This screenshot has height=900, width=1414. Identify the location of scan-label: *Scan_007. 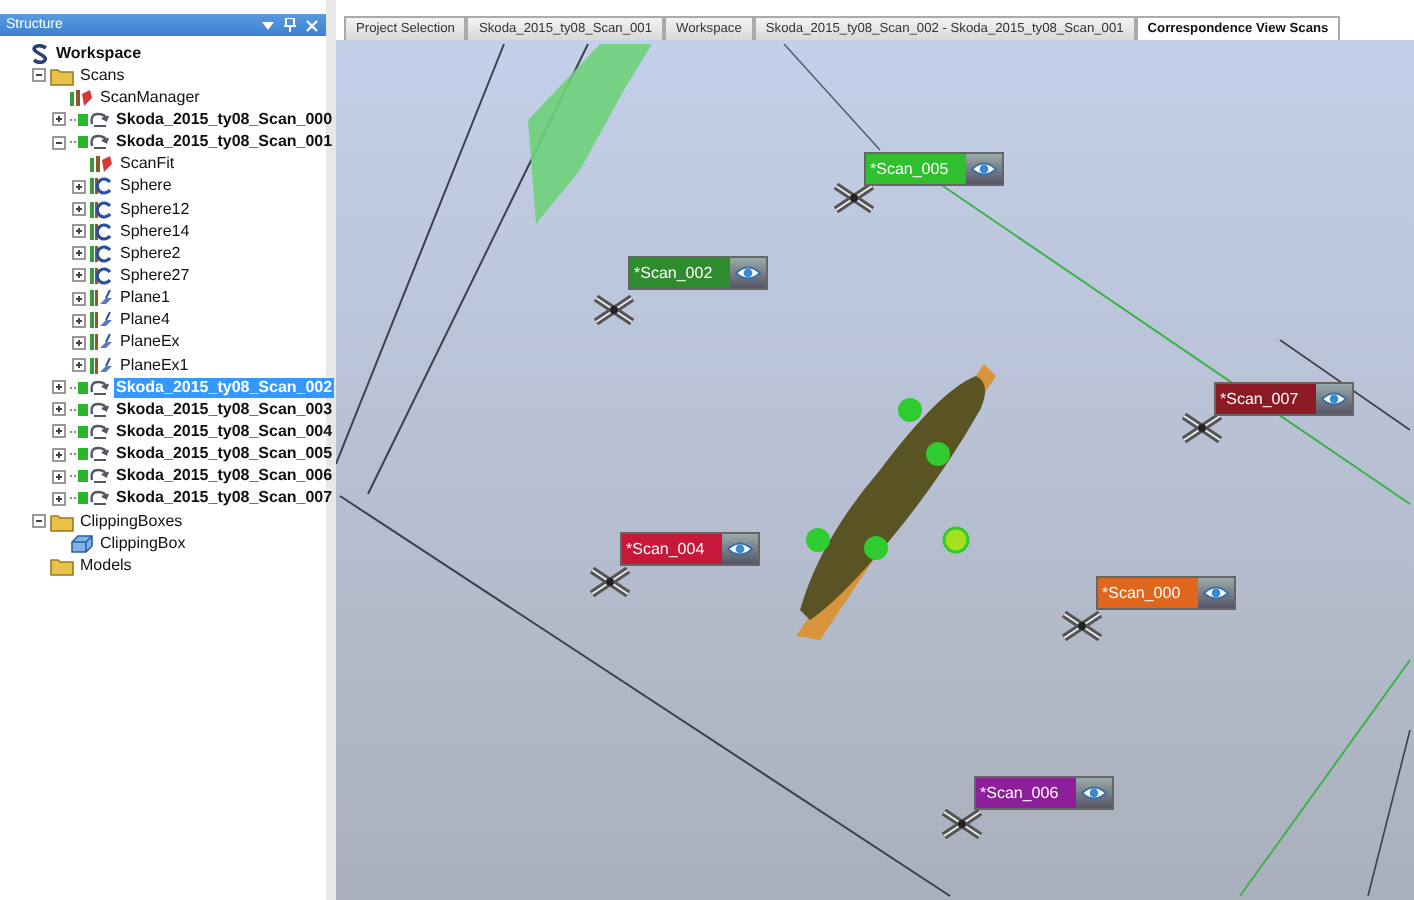
(1266, 399).